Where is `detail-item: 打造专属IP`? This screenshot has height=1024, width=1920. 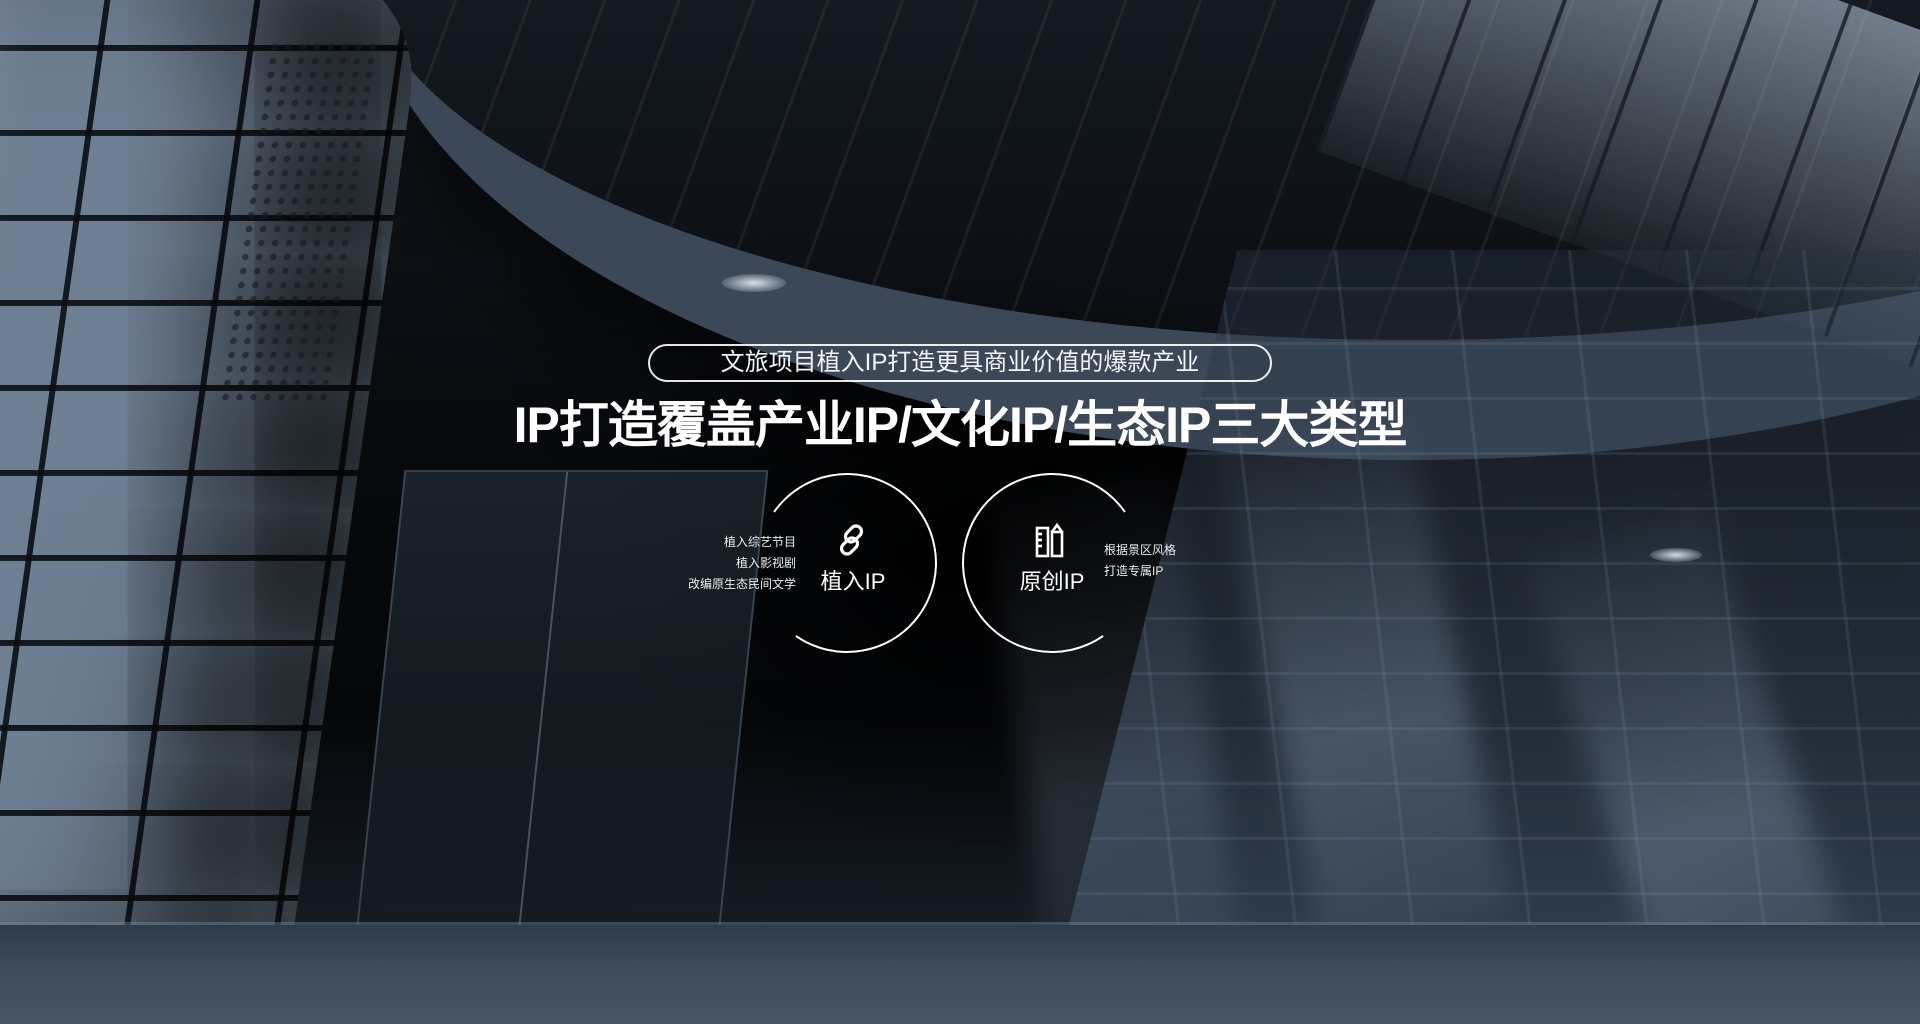
detail-item: 打造专属IP is located at coordinates (1134, 571).